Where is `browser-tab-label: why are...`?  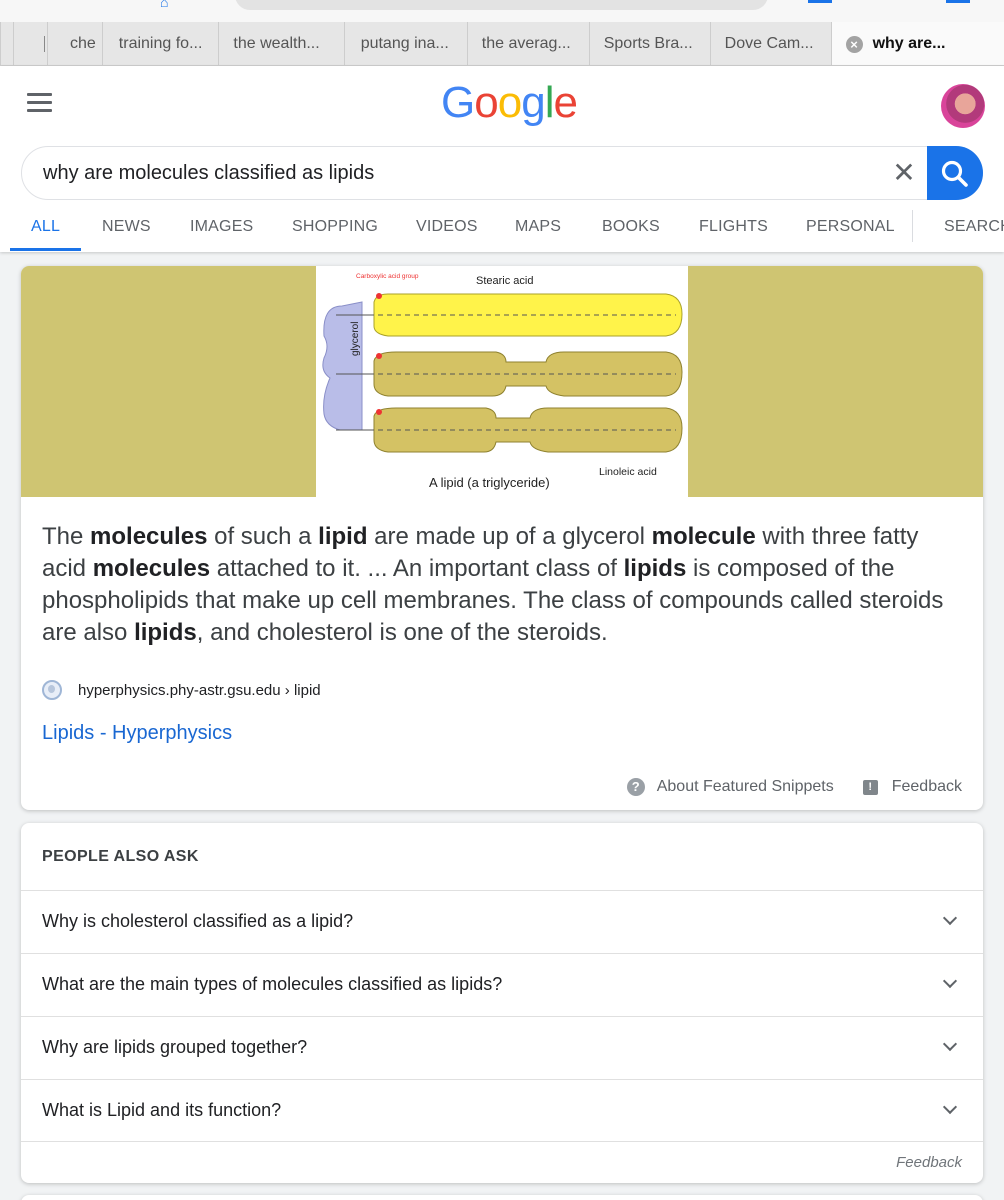
browser-tab-label: why are... is located at coordinates (909, 43).